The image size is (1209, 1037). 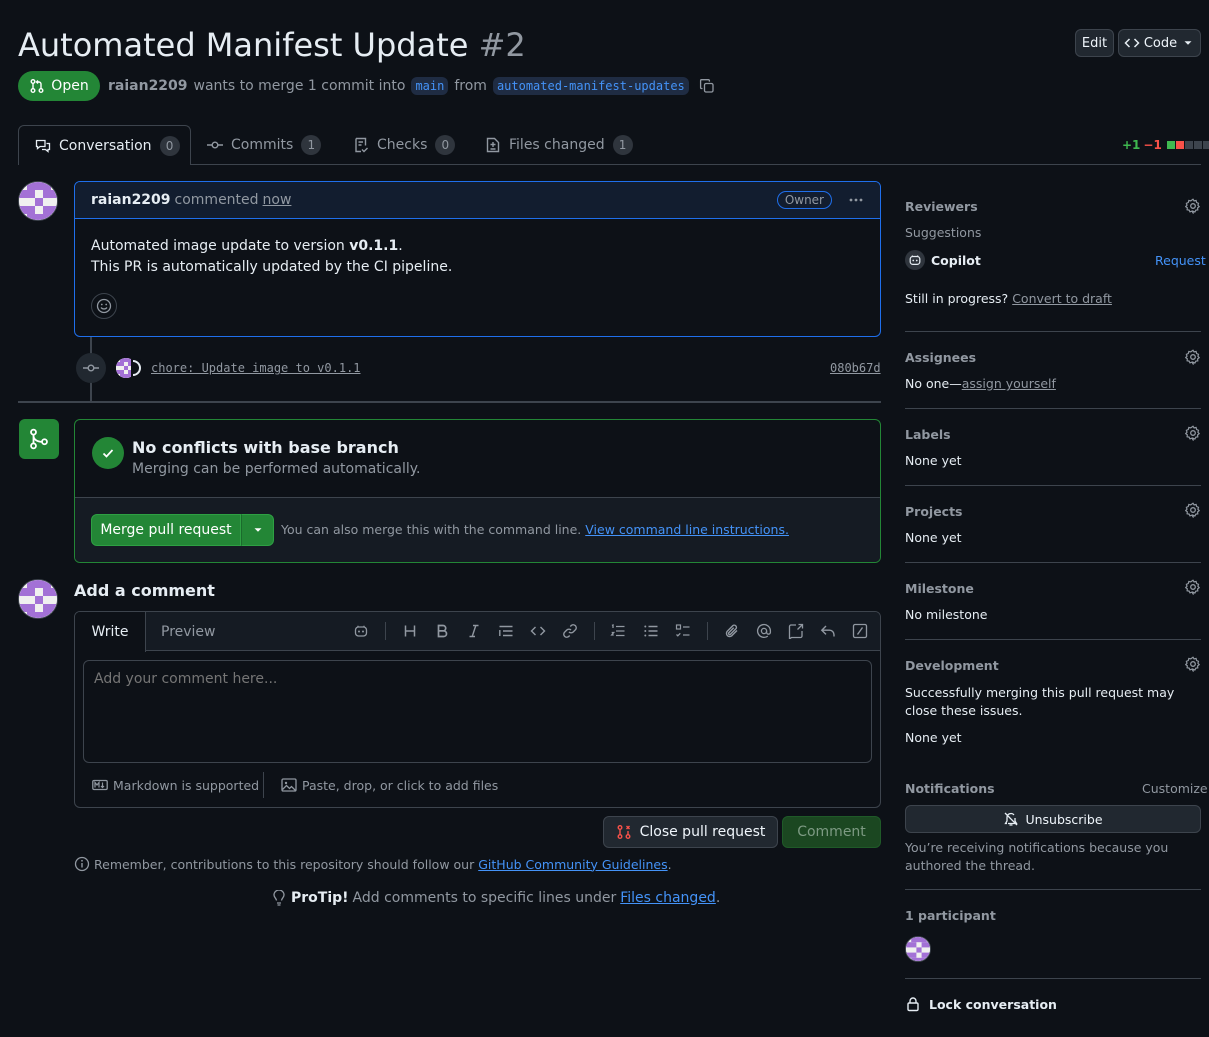 What do you see at coordinates (276, 469) in the screenshot?
I see `merge-subtitle: Merging can be performed automatically.` at bounding box center [276, 469].